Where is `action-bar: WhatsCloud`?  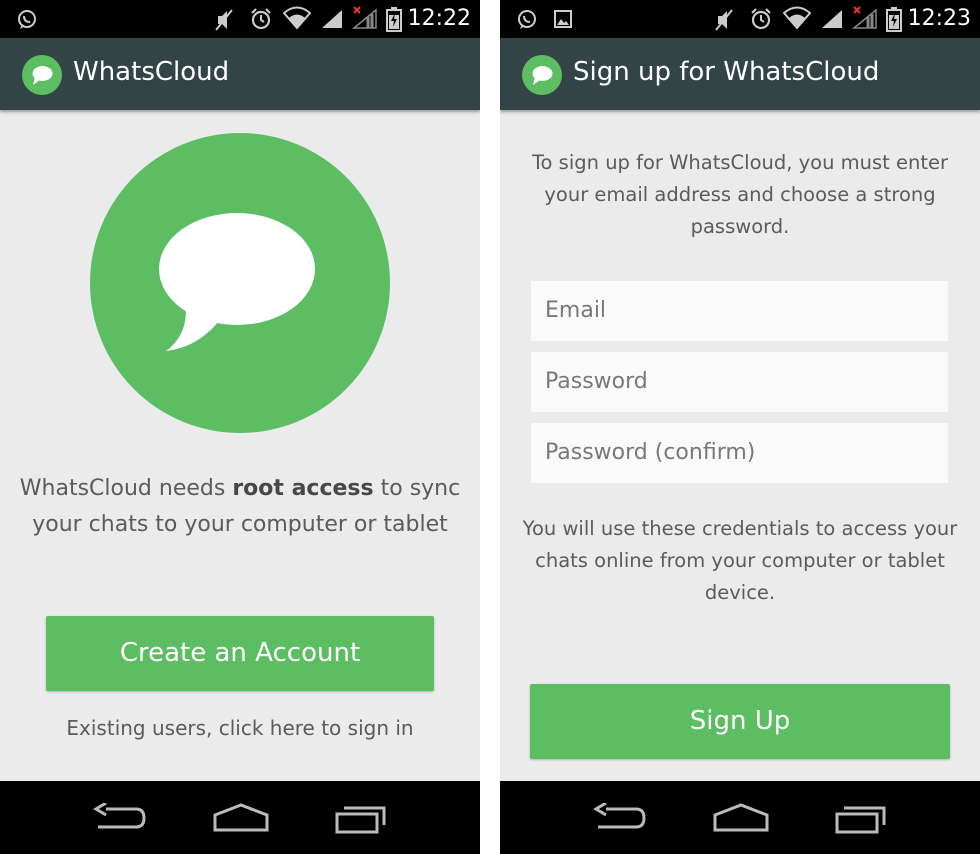
action-bar: WhatsCloud is located at coordinates (240, 74).